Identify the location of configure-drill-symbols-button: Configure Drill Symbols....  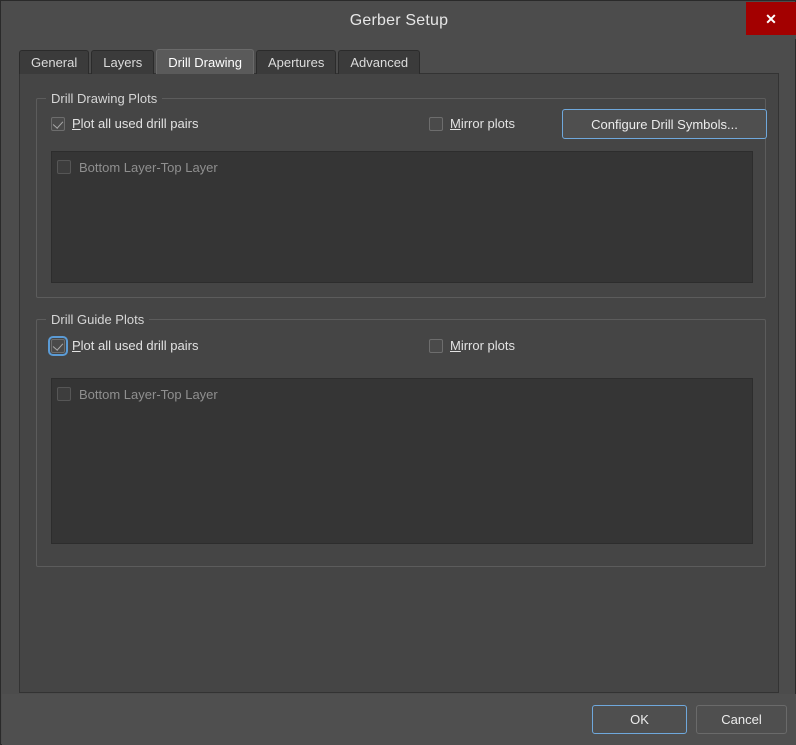
(664, 124).